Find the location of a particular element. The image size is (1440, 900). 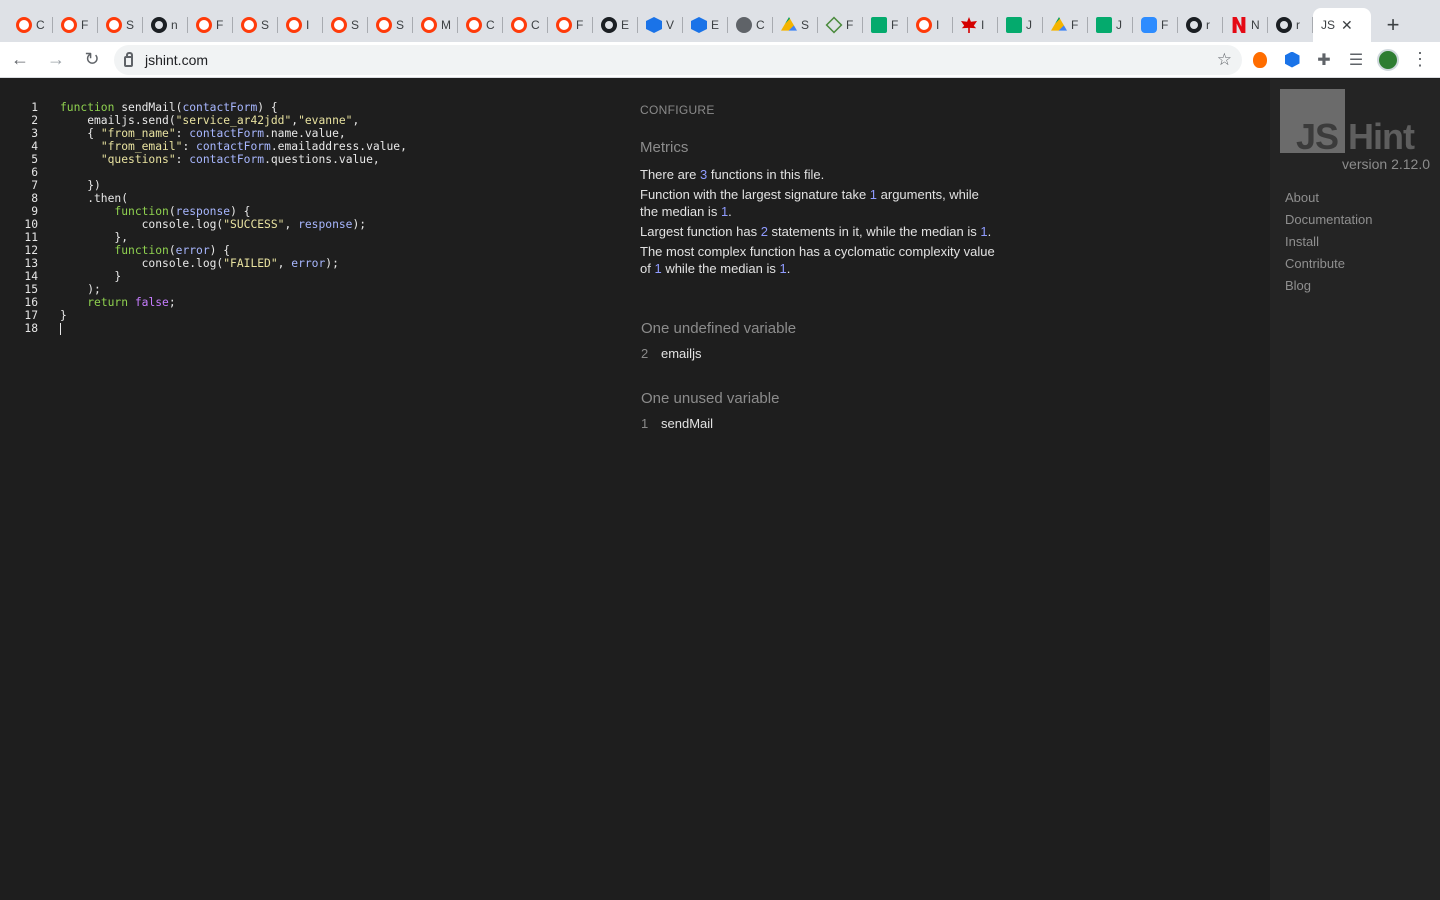

close-tab-icon: ✕ is located at coordinates (1347, 25).